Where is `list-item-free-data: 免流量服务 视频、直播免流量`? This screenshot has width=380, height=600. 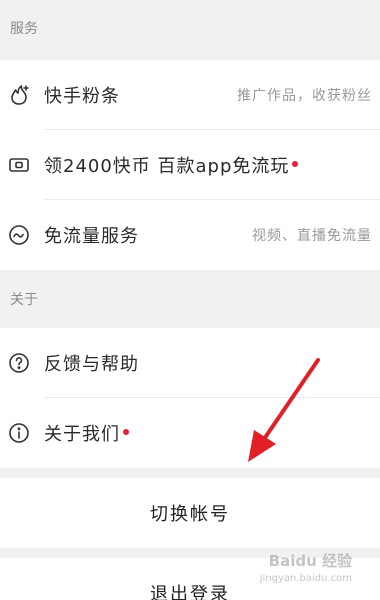 list-item-free-data: 免流量服务 视频、直播免流量 is located at coordinates (190, 235).